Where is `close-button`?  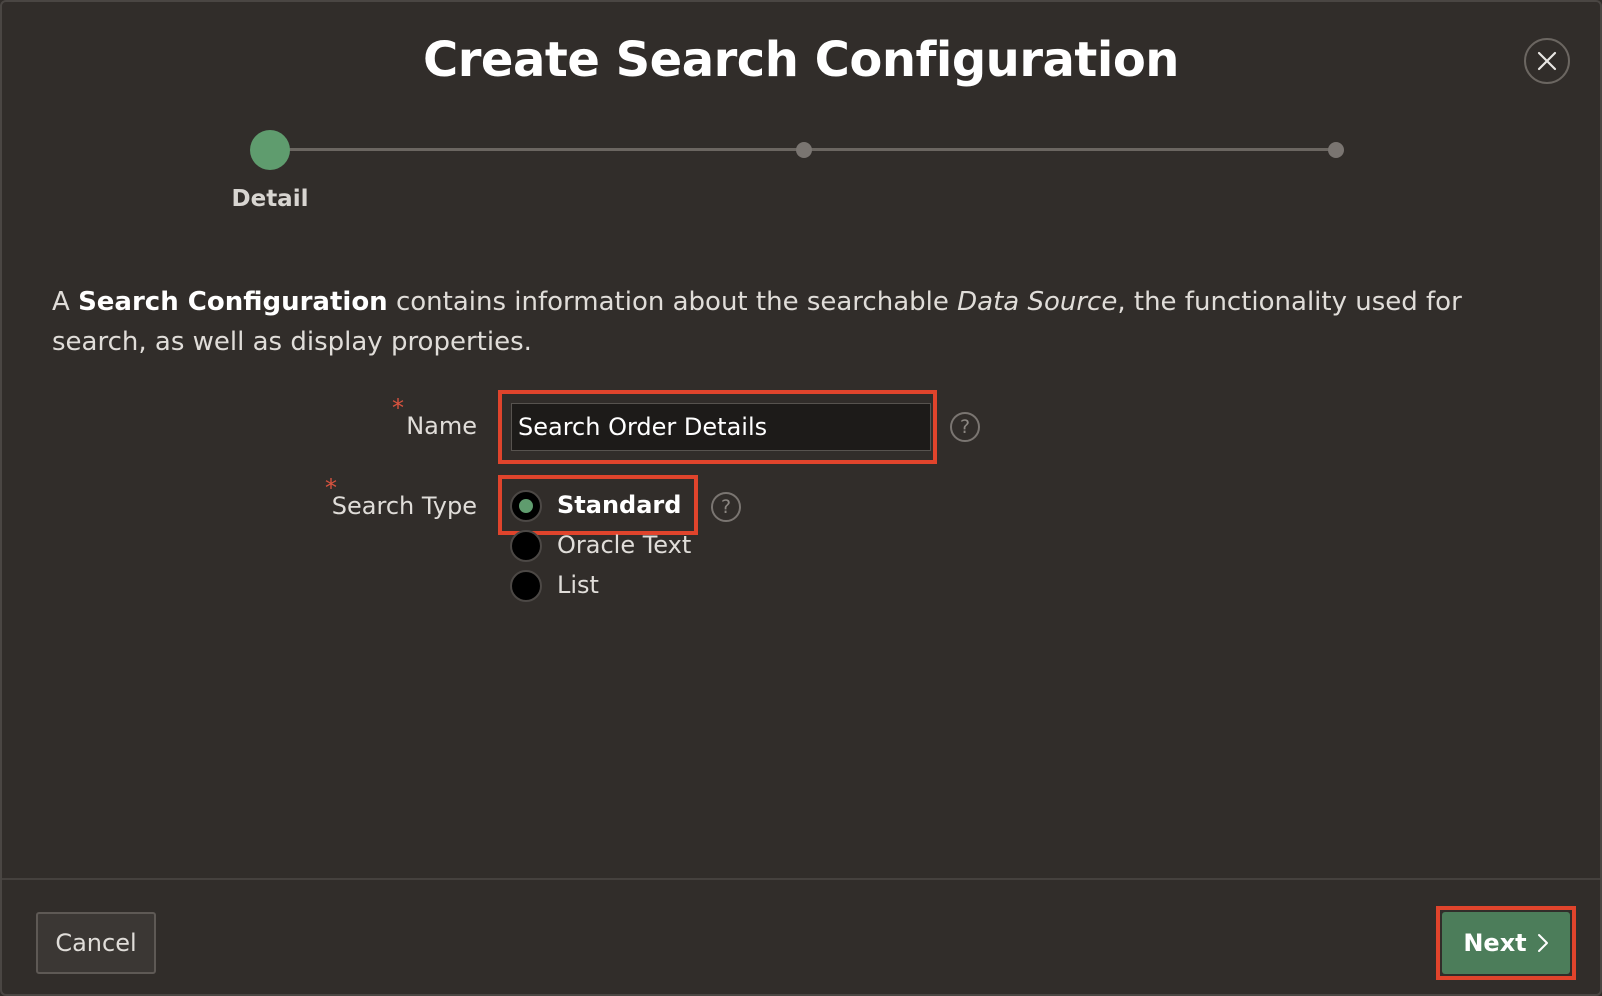
close-button is located at coordinates (1547, 61).